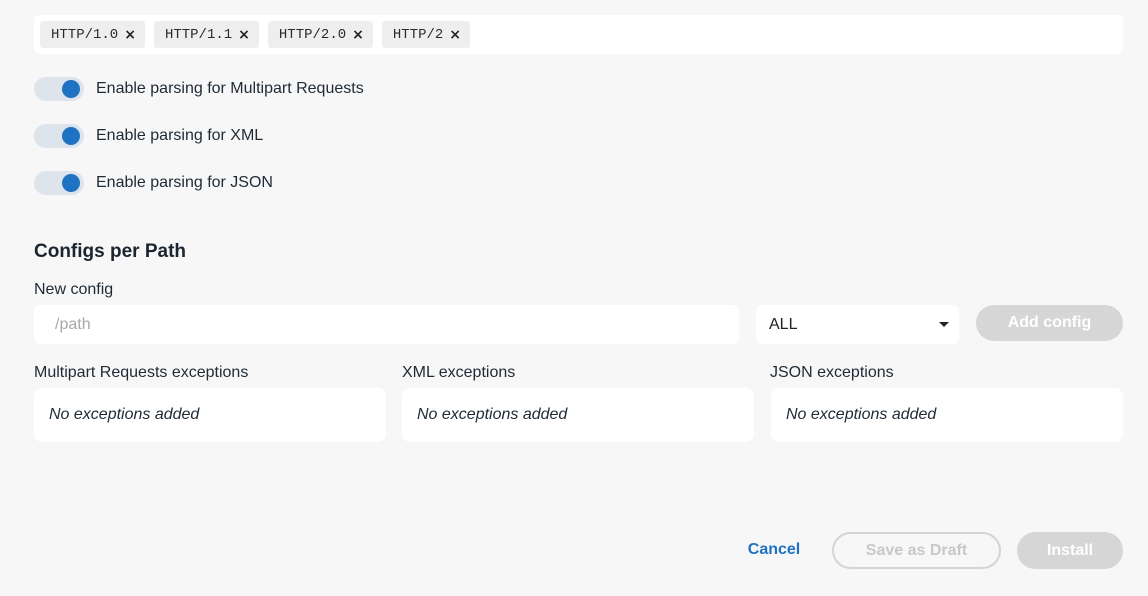 The image size is (1148, 596). I want to click on multipart-exceptions-label: Multipart Requests exceptions, so click(141, 372).